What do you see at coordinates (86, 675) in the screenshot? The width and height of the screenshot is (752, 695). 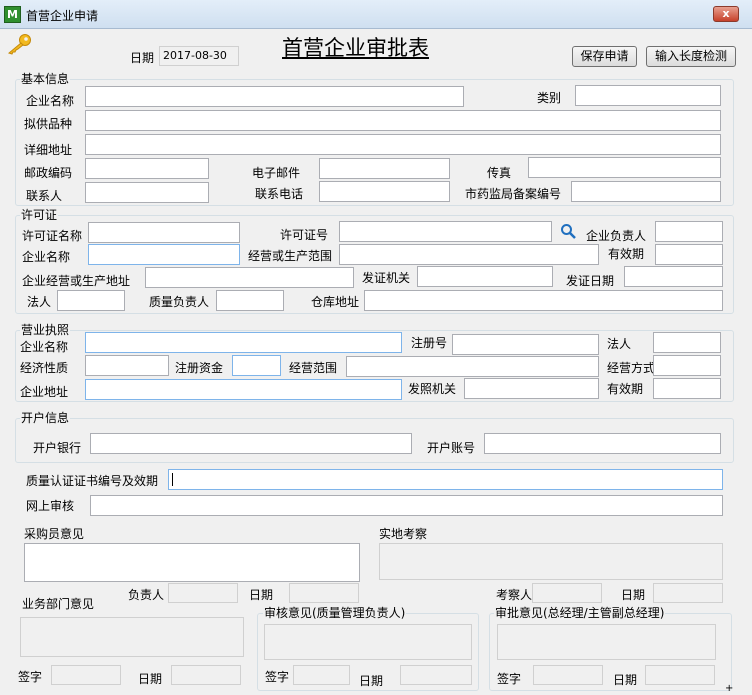 I see `dept-sign-input` at bounding box center [86, 675].